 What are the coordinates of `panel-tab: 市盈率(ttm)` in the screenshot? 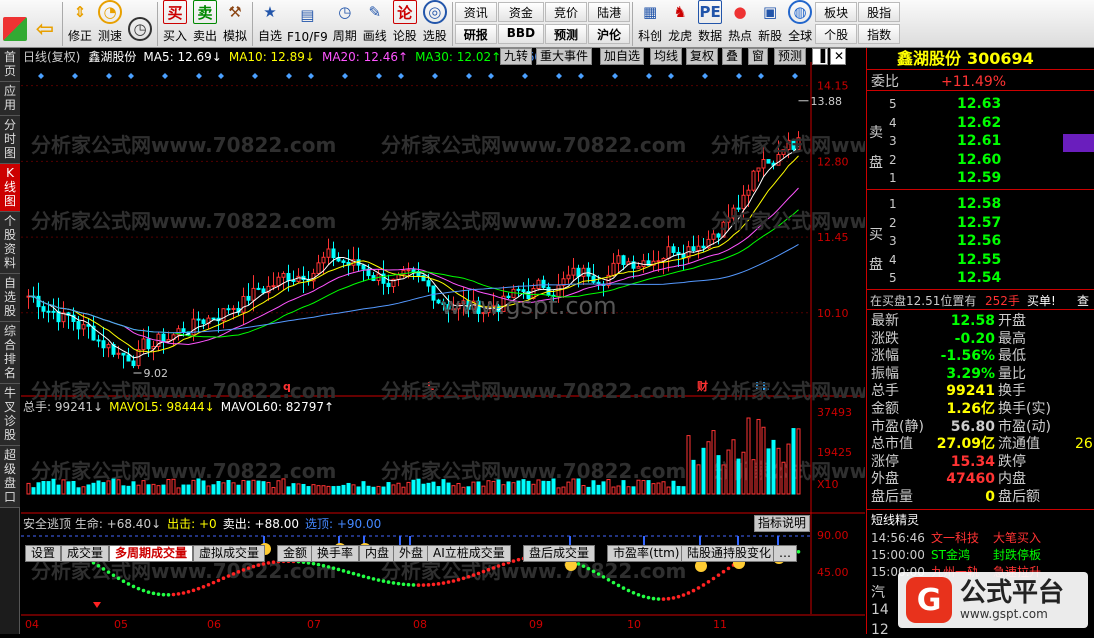 It's located at (646, 553).